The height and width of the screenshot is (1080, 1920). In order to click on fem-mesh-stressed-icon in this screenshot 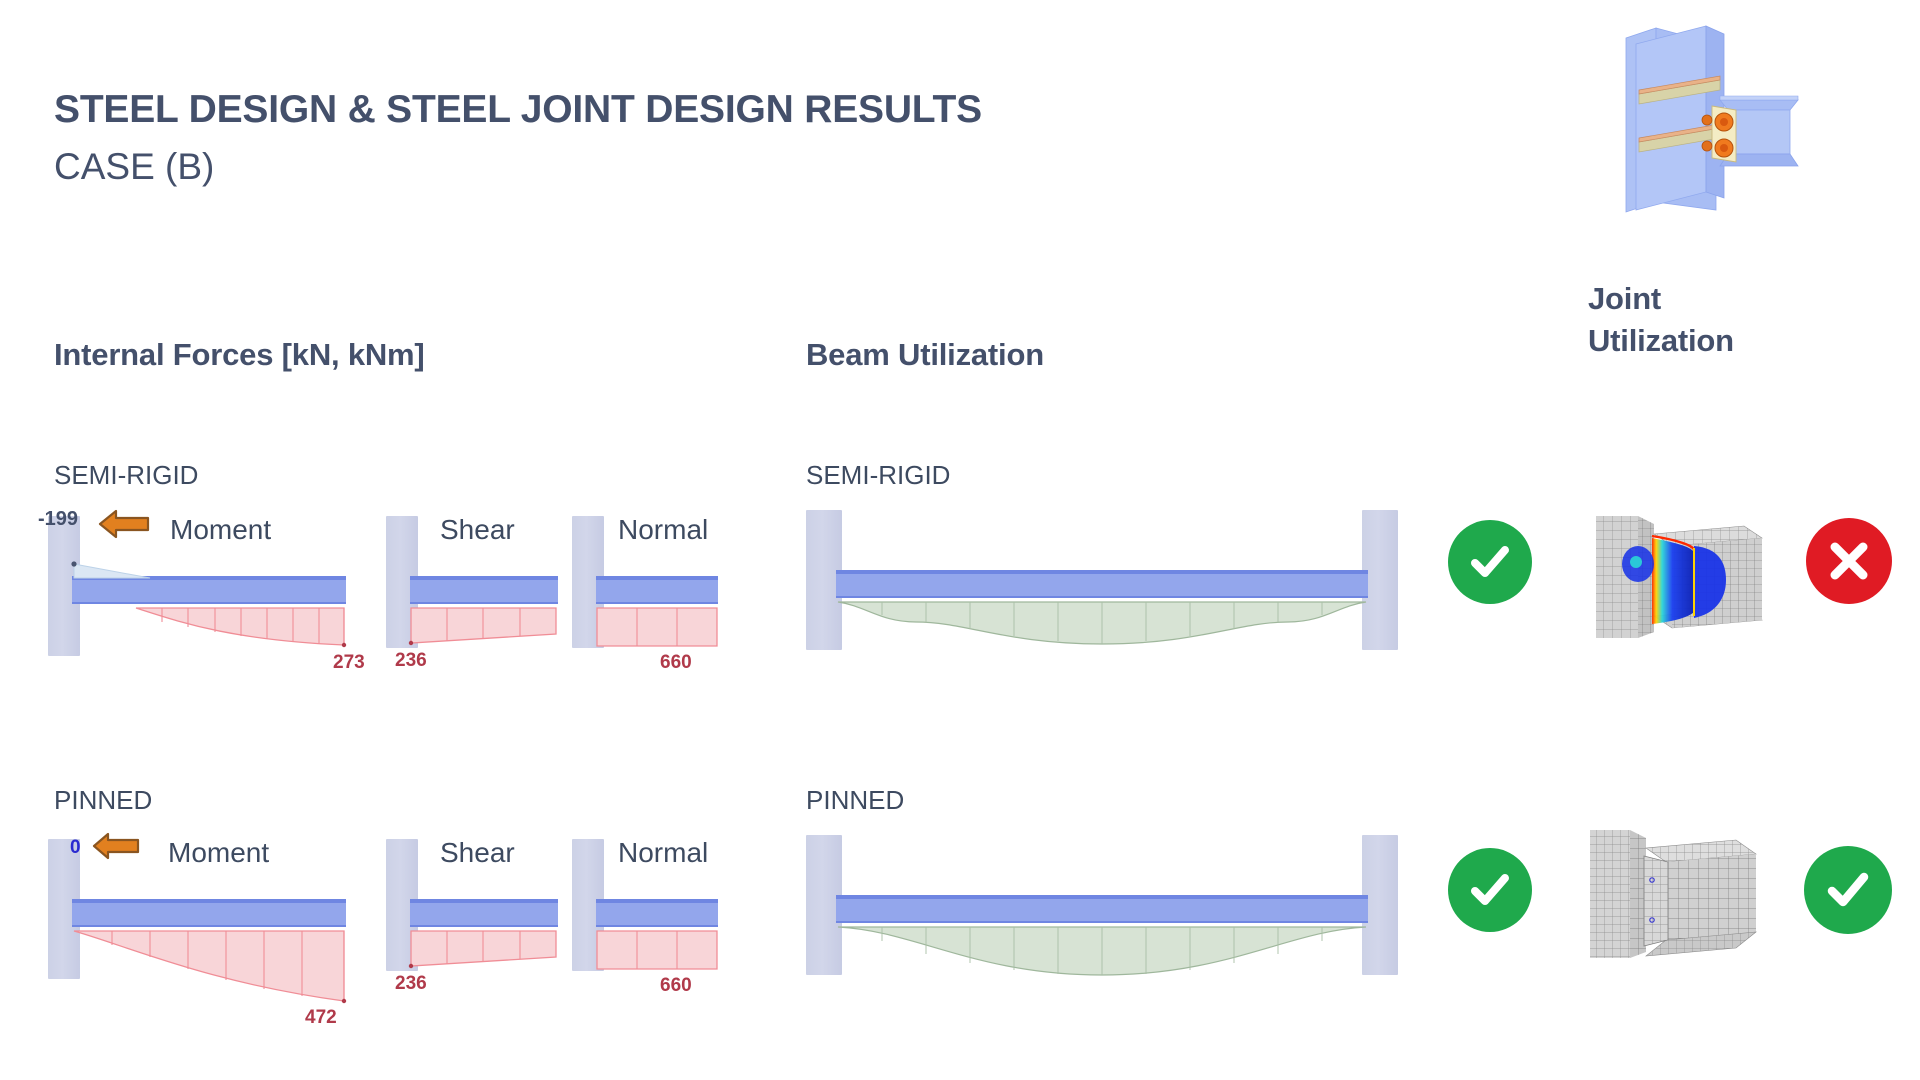, I will do `click(1679, 577)`.